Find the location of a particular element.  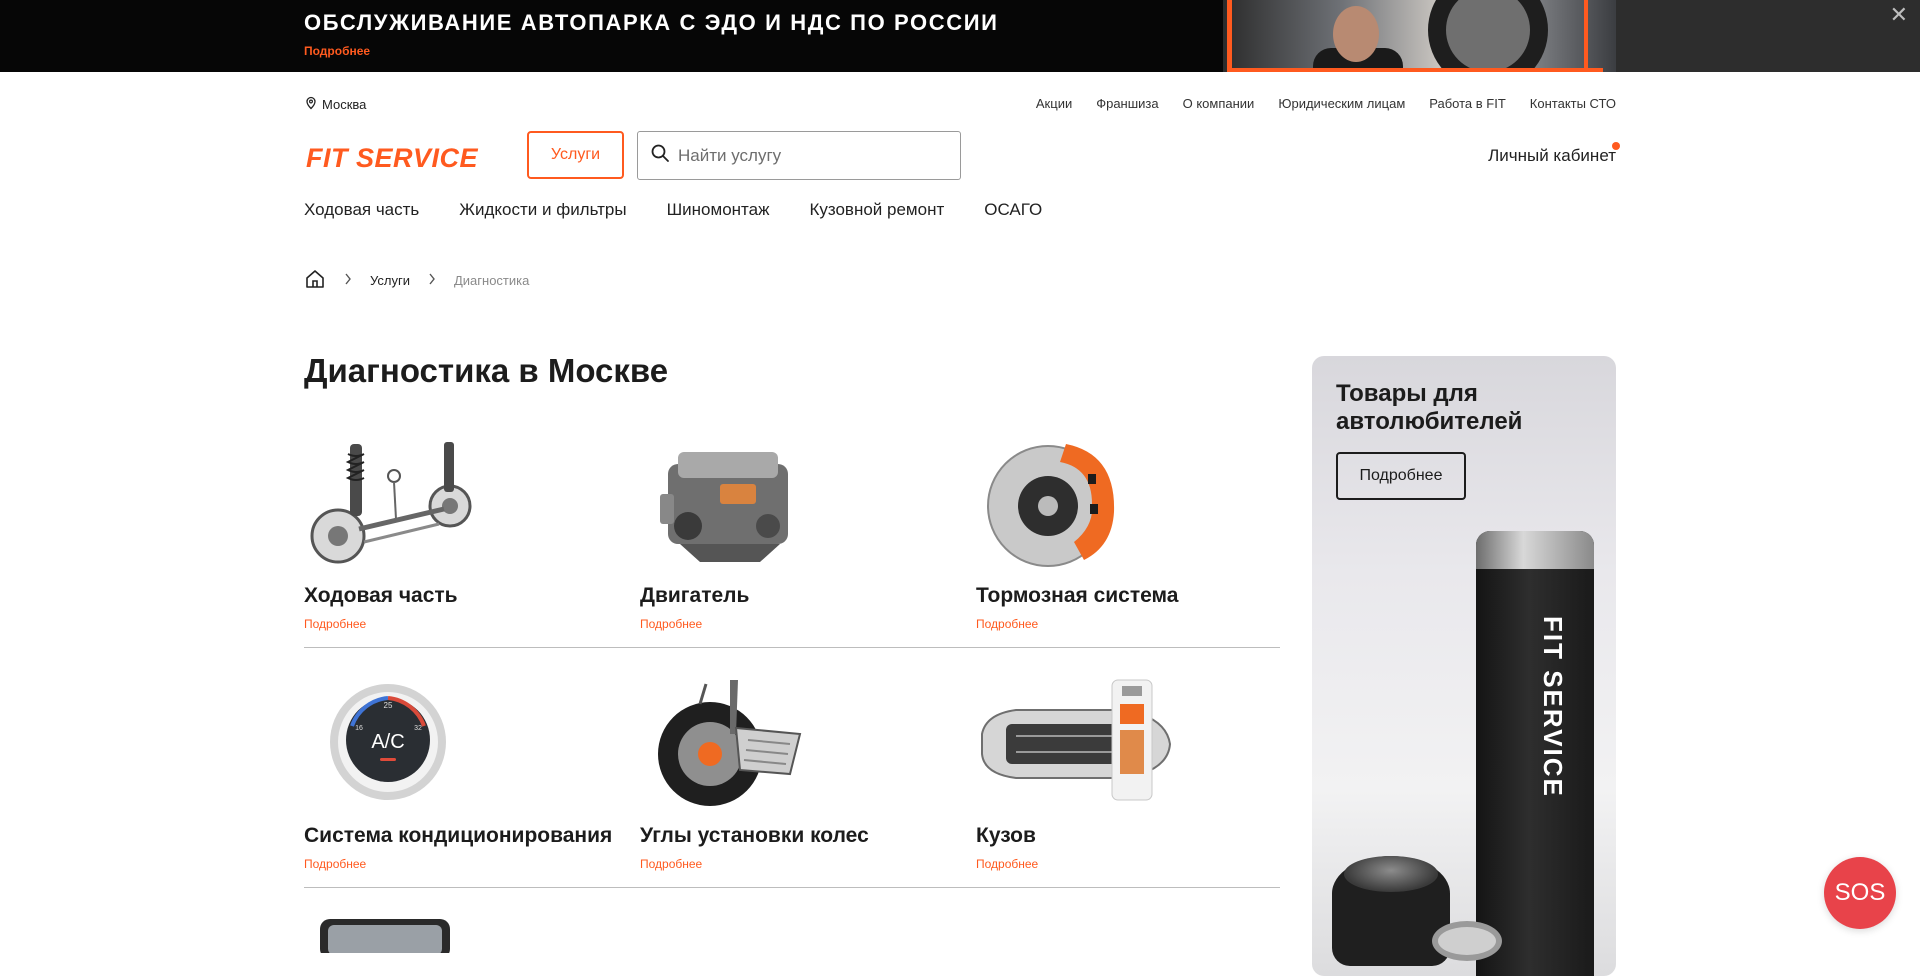

thermos-cup-image is located at coordinates (1467, 941).